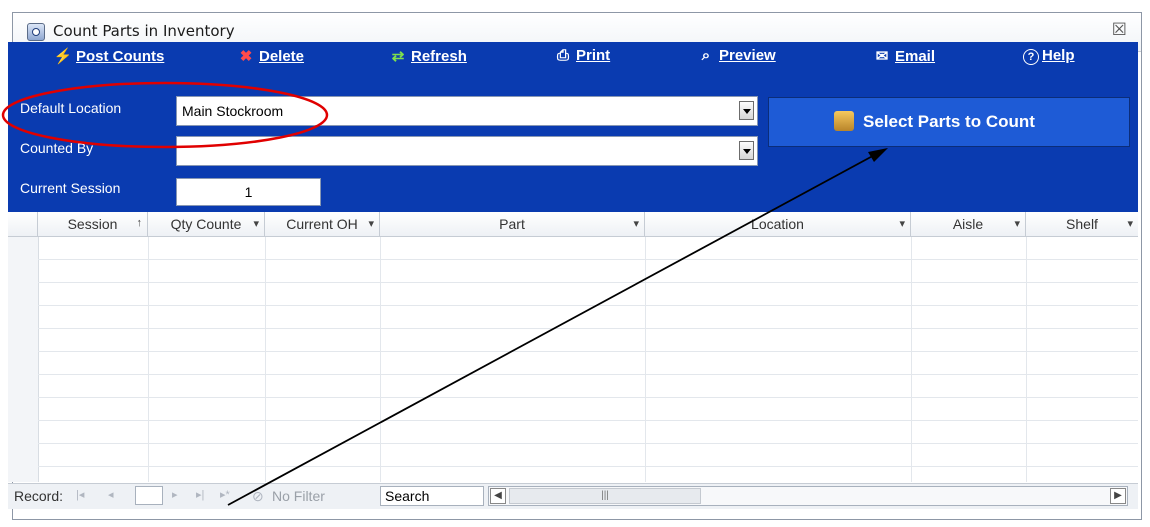 Image resolution: width=1150 pixels, height=527 pixels. I want to click on help-button: ? Help, so click(1049, 59).